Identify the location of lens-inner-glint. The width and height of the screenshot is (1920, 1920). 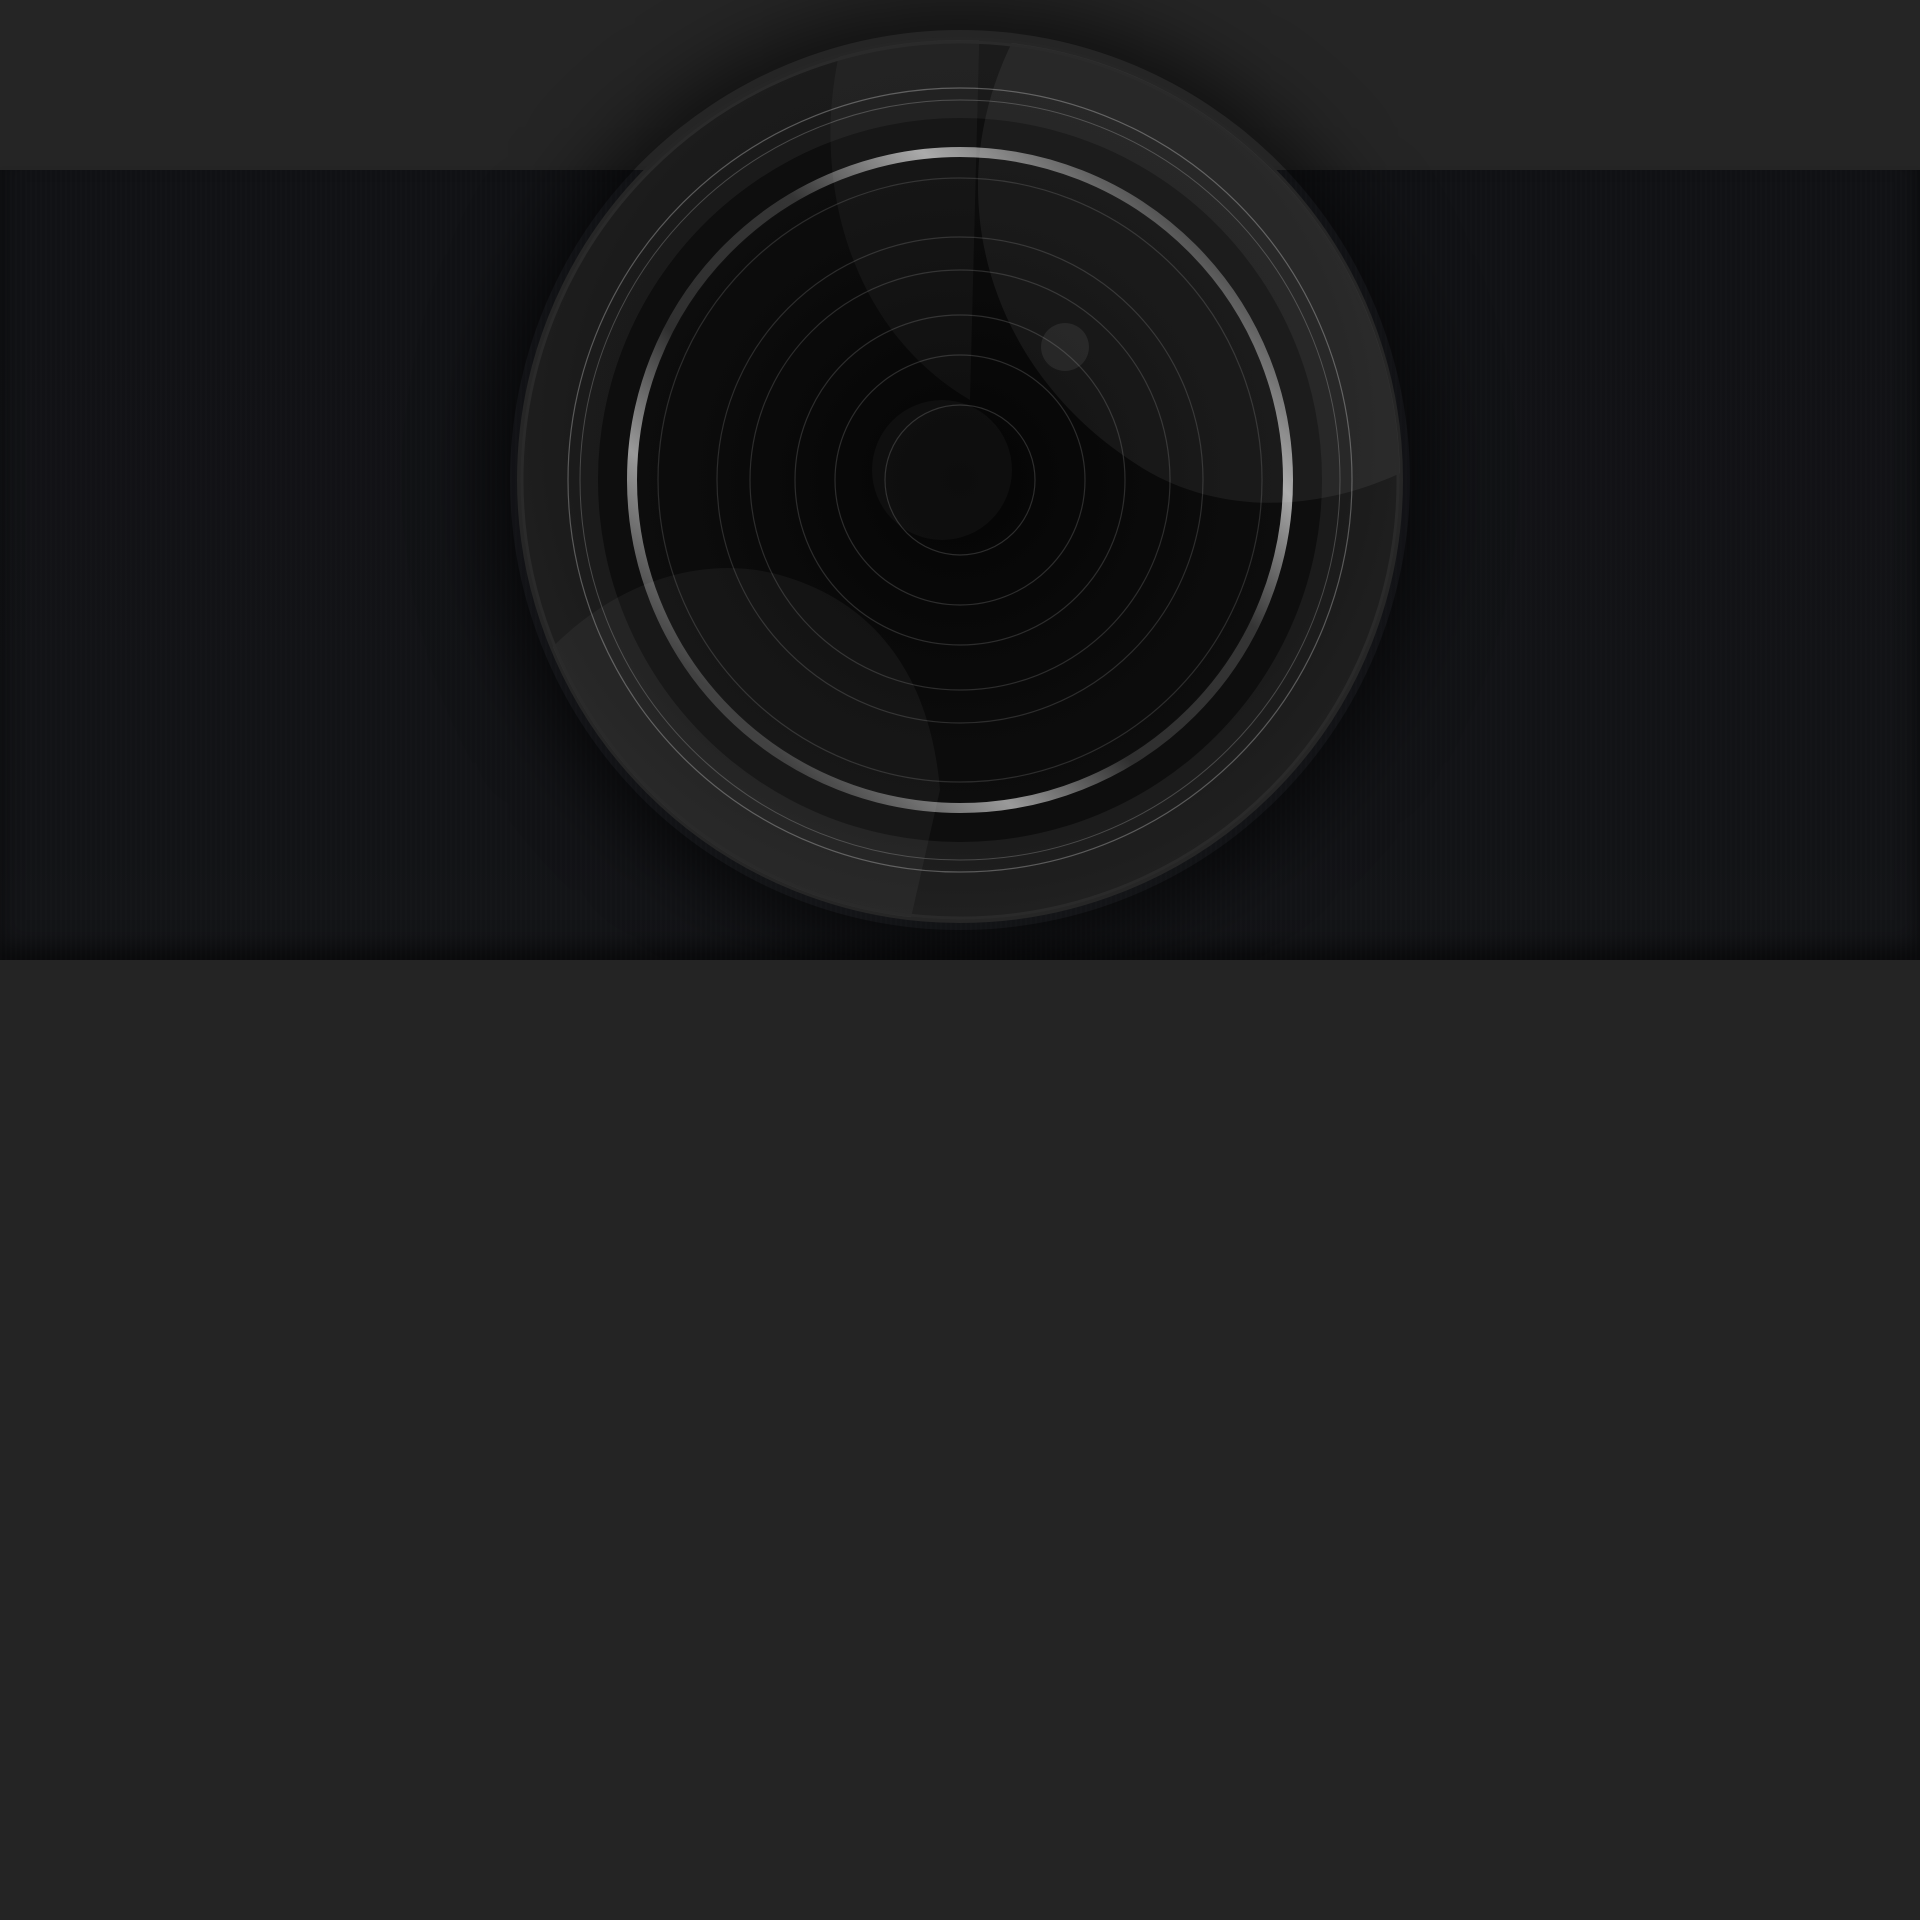
(942, 470).